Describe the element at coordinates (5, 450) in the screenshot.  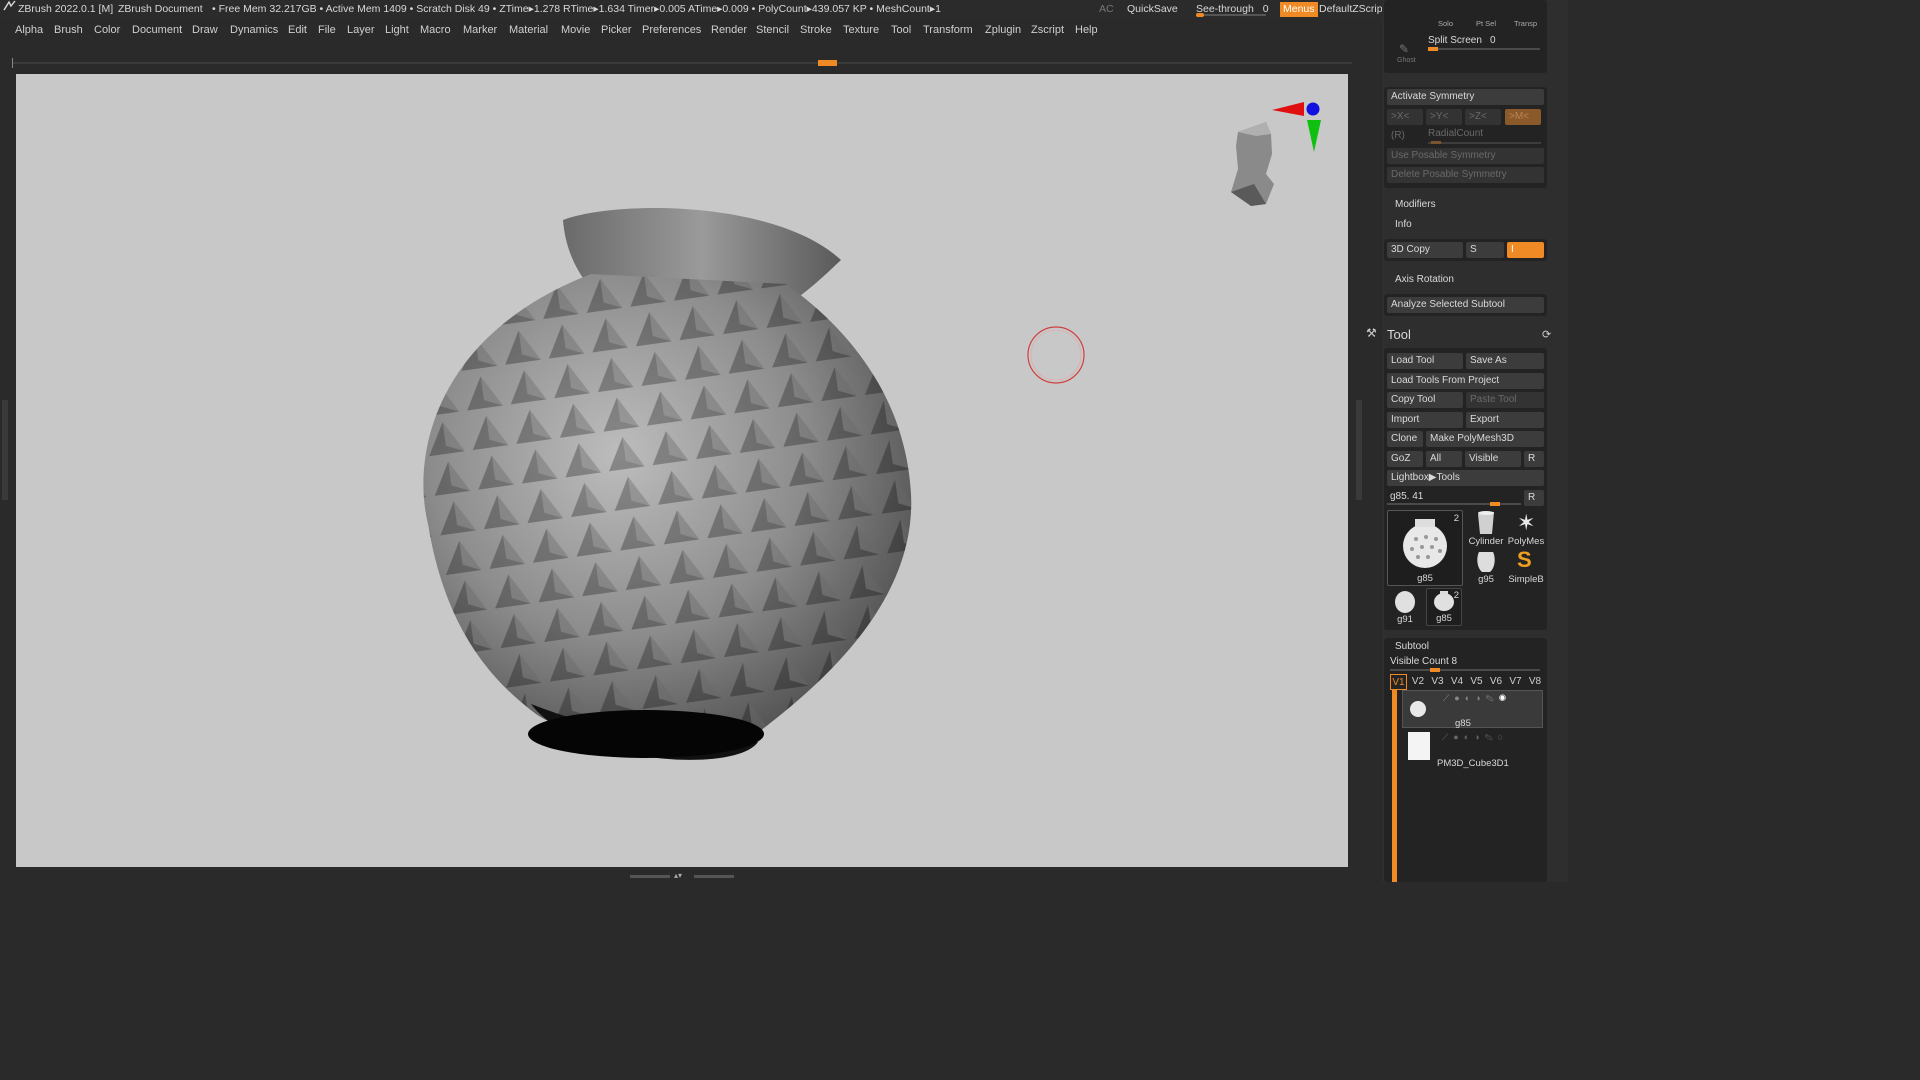
I see `left-tray-grip` at that location.